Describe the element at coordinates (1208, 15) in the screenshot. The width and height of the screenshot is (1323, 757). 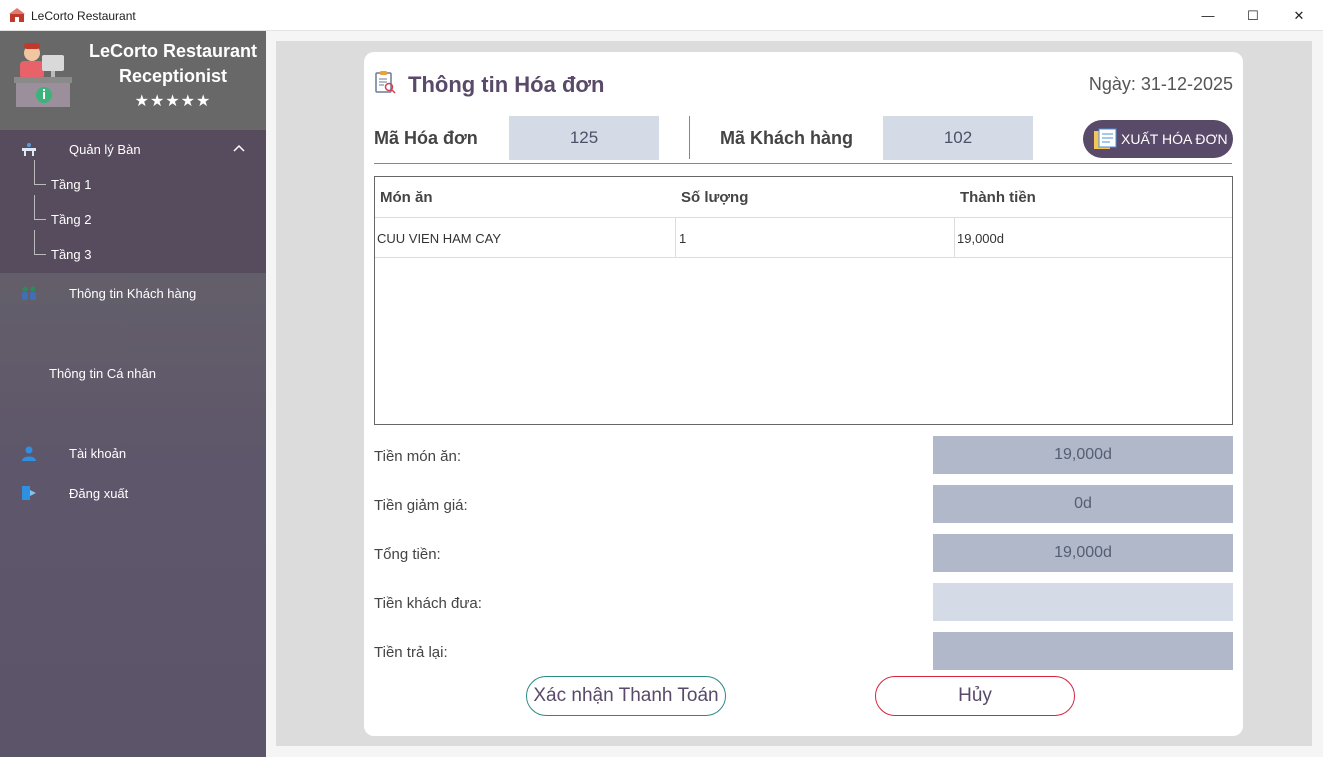
I see `minimize-button: —` at that location.